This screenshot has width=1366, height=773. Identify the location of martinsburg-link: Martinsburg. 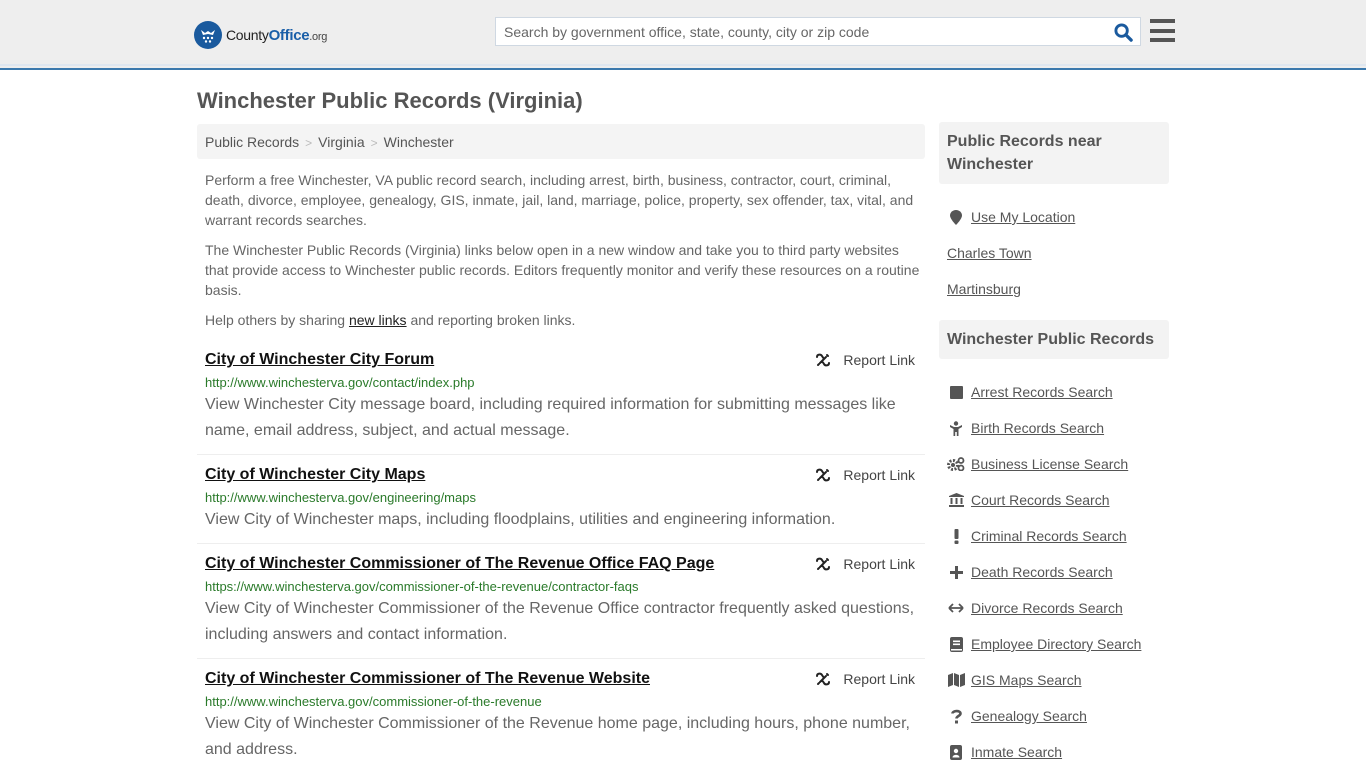
(984, 289).